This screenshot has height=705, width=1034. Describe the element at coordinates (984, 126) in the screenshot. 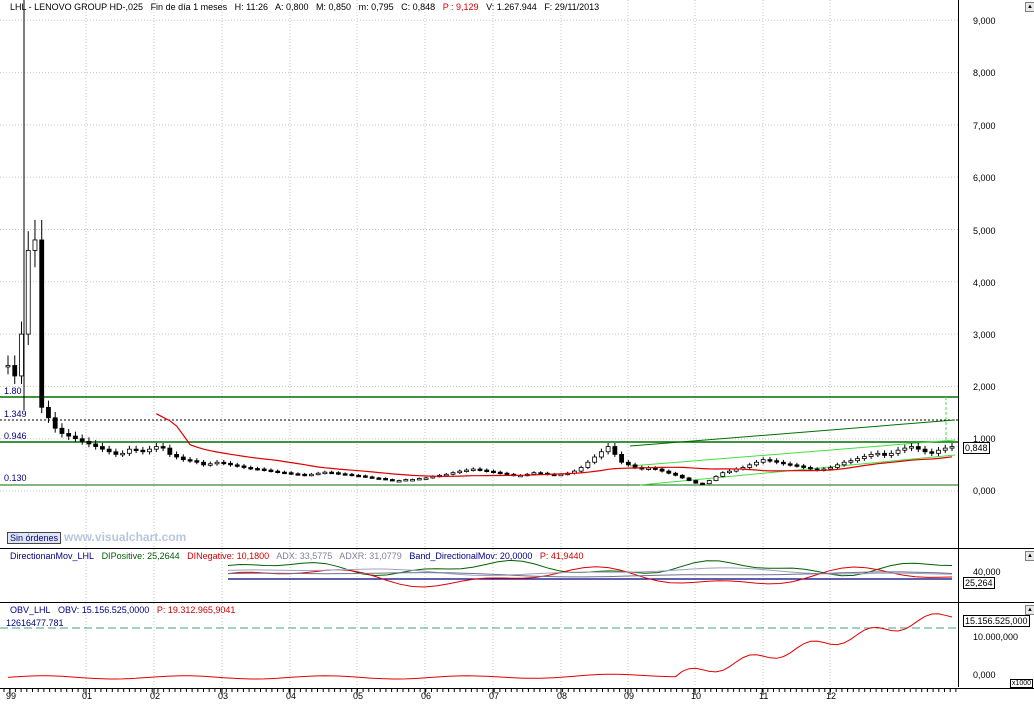

I see `price-tick: 7,000` at that location.